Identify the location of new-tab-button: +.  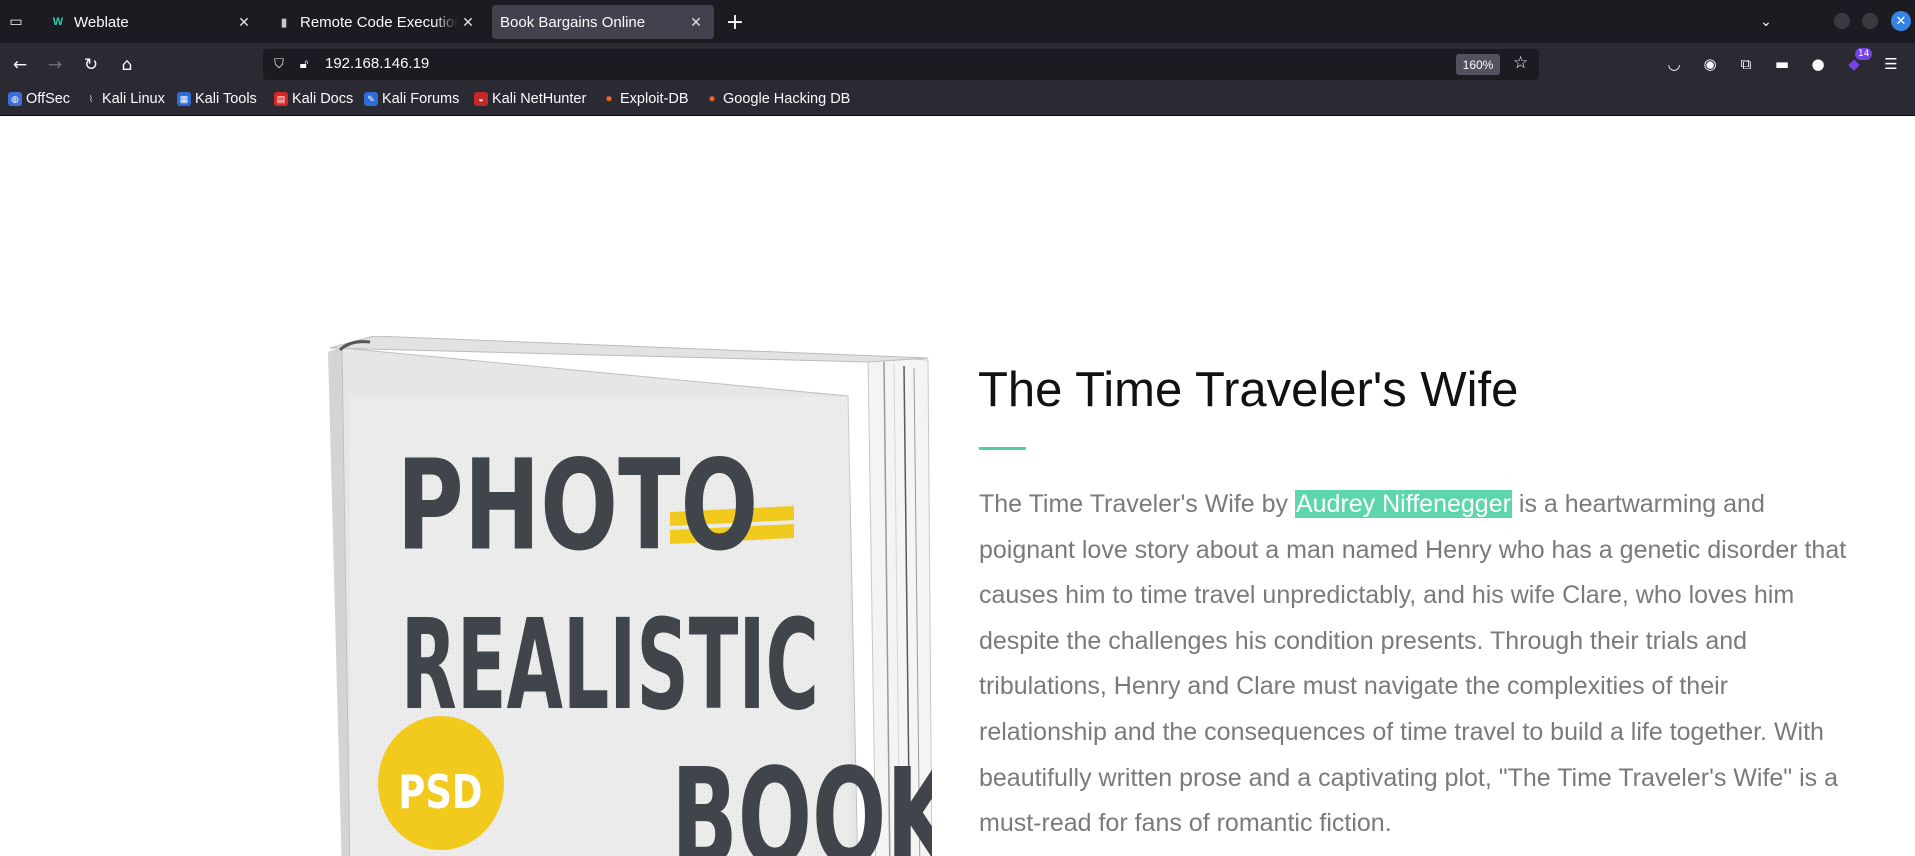
(735, 22).